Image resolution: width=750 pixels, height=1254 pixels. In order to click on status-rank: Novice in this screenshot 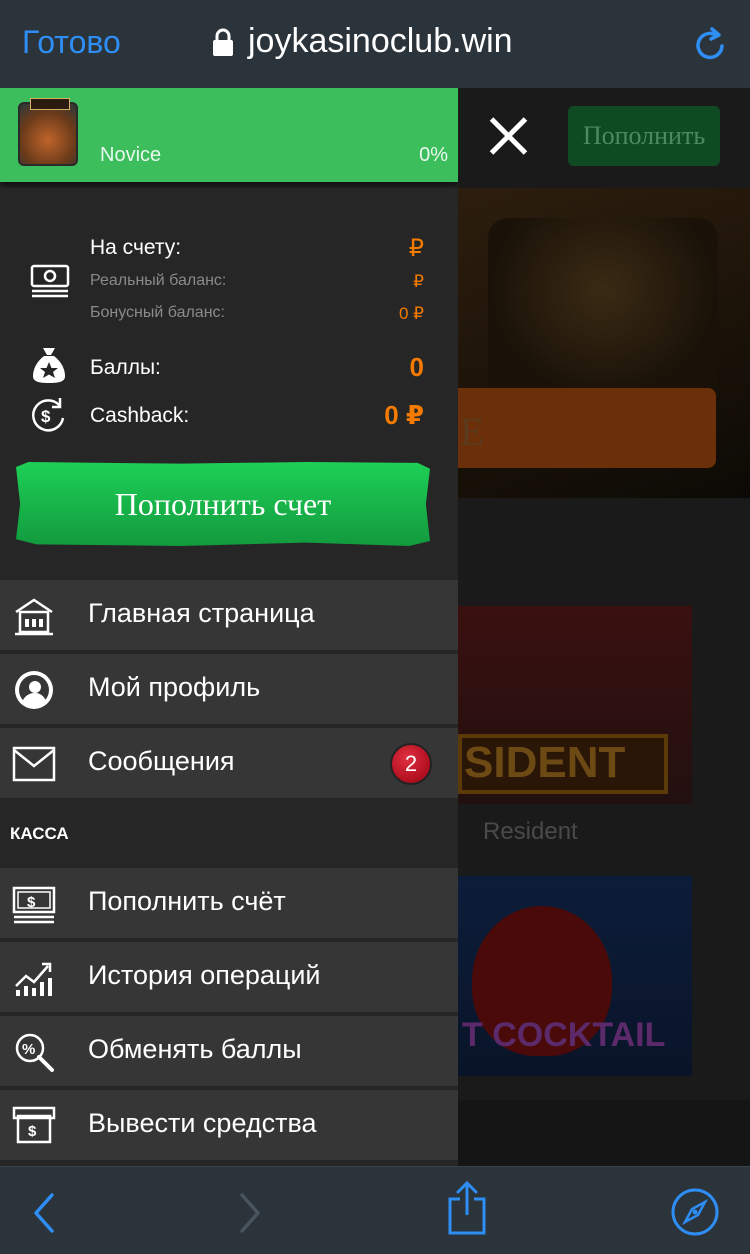, I will do `click(131, 155)`.